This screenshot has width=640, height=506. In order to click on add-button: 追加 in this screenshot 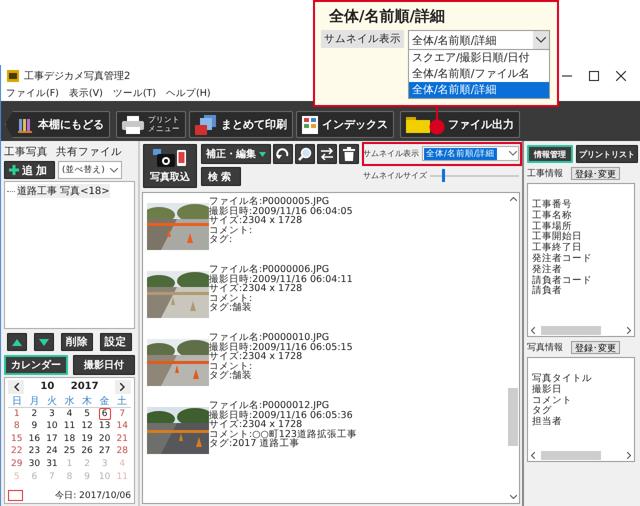, I will do `click(29, 170)`.